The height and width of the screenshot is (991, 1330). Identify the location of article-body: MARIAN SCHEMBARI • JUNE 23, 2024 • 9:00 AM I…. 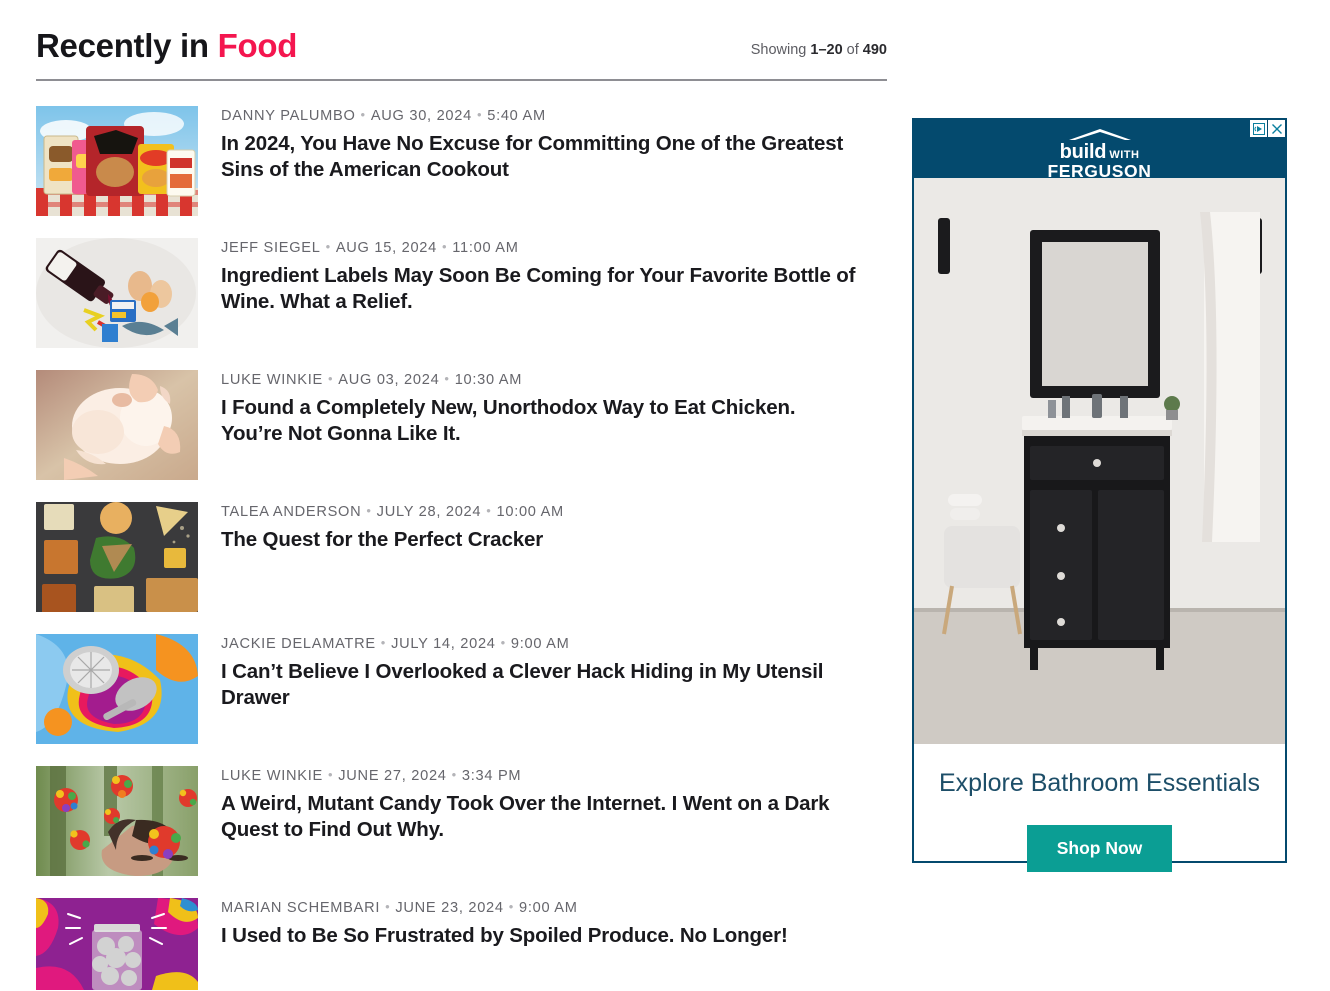
(554, 923).